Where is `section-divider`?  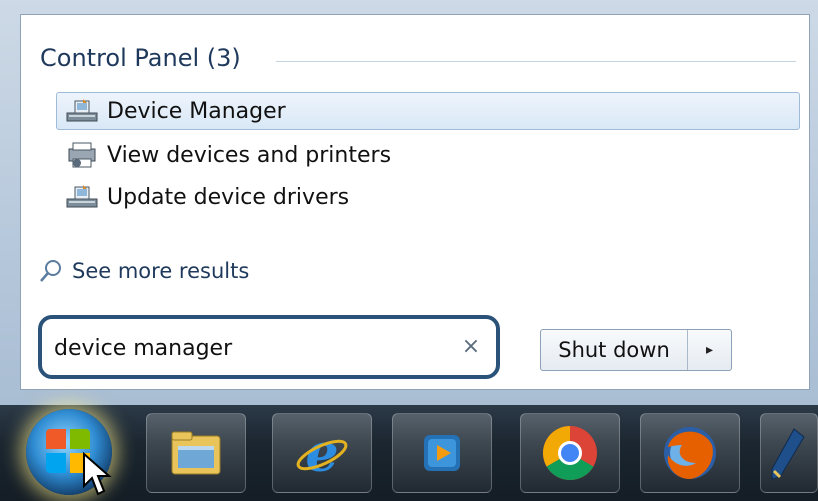 section-divider is located at coordinates (536, 61).